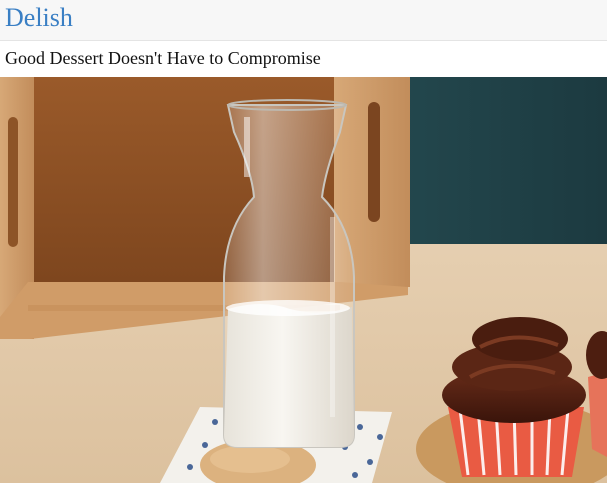 The height and width of the screenshot is (483, 607). Describe the element at coordinates (163, 58) in the screenshot. I see `article-headline: Good Dessert Doesn't Have to Compromise` at that location.